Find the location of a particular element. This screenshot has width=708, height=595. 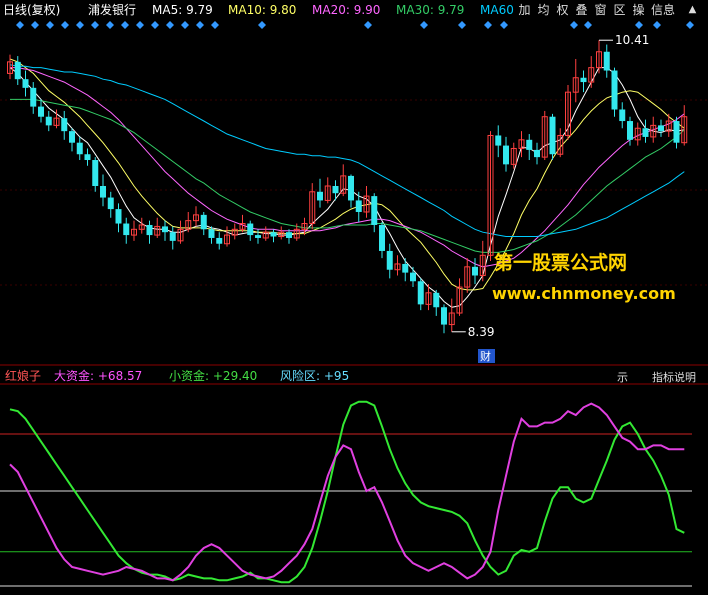

low-price-label: 8.39 is located at coordinates (481, 332).